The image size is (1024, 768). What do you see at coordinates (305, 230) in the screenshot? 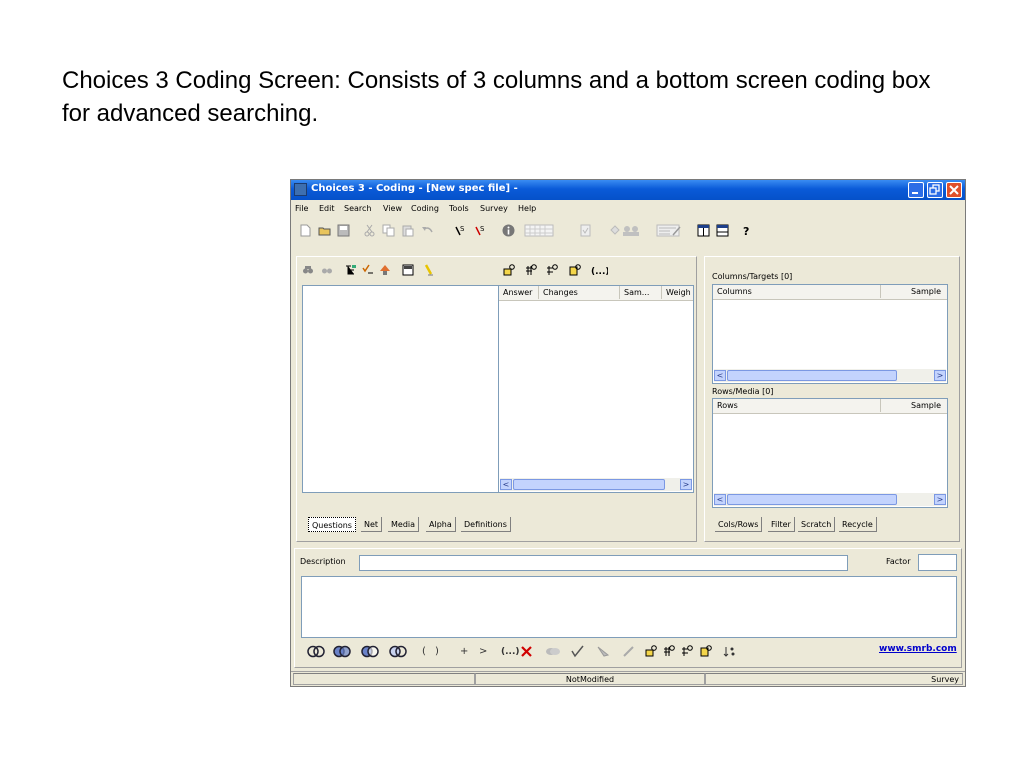
I see `new-file-icon` at bounding box center [305, 230].